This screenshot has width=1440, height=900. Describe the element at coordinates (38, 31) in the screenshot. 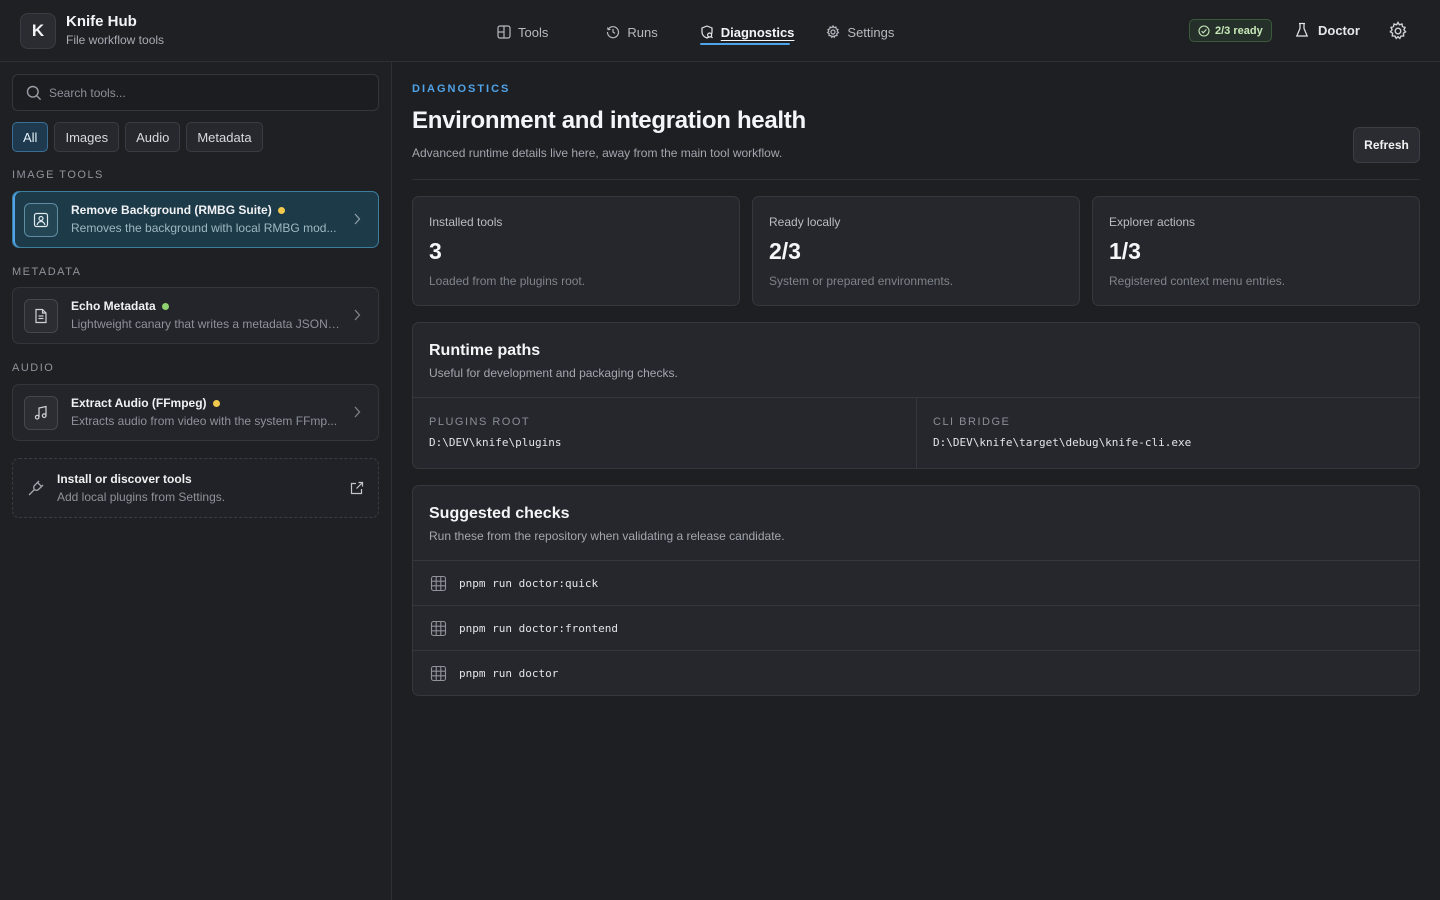

I see `app-logo: K` at that location.